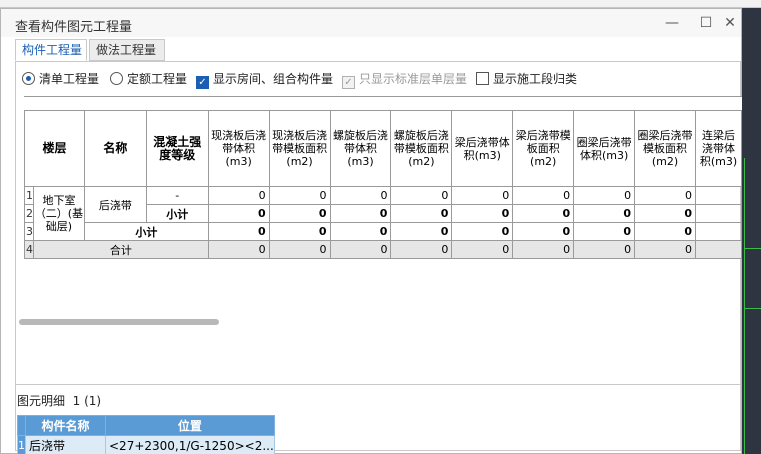  What do you see at coordinates (543, 148) in the screenshot?
I see `header-beam-formwork: 梁后浇带模板面积(m2)` at bounding box center [543, 148].